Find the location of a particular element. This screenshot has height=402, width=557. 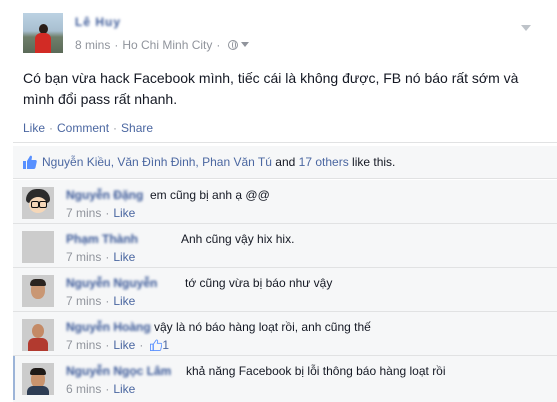

author-name: Lê Huy is located at coordinates (98, 22).